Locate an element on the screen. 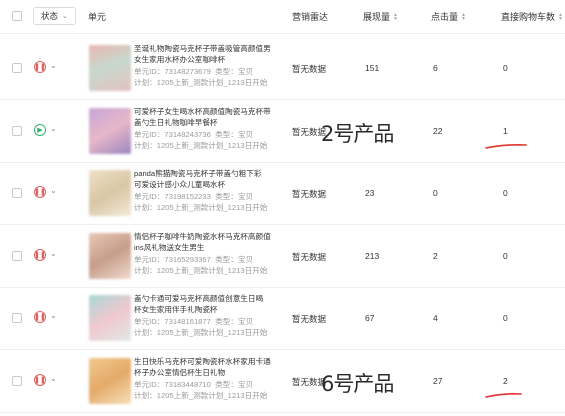 This screenshot has width=565, height=416. impressions-cell: 6号产品 is located at coordinates (357, 384).